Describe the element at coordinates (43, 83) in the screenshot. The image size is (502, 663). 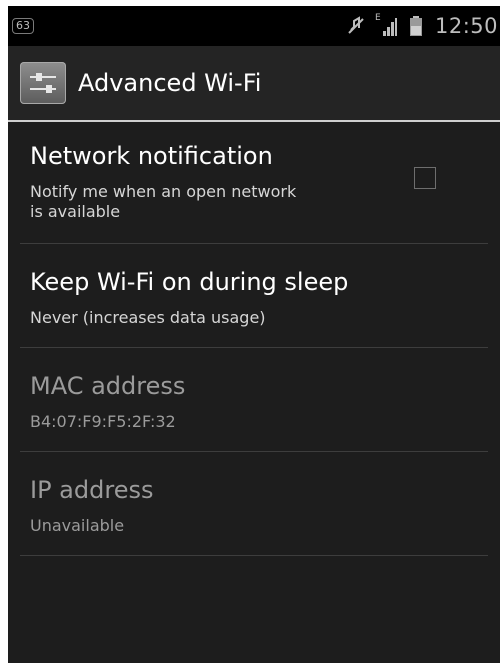
I see `settings-sliders-icon` at that location.